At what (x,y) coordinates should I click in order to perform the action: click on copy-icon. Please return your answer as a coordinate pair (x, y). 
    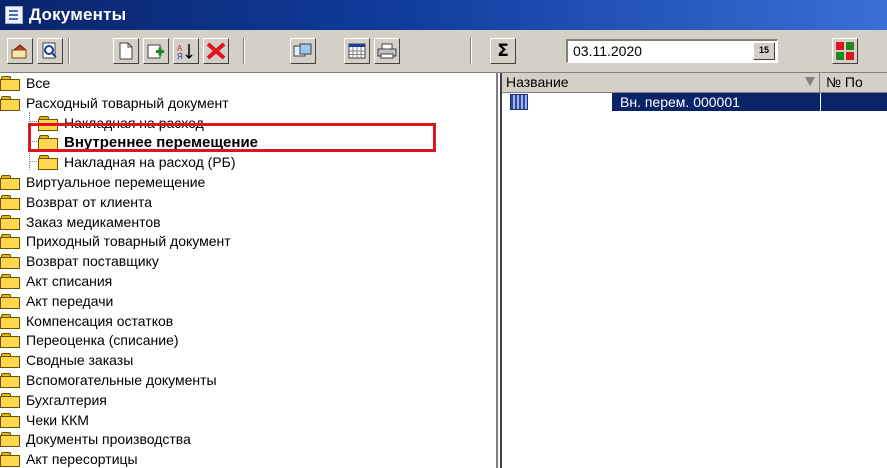
    Looking at the image, I should click on (302, 50).